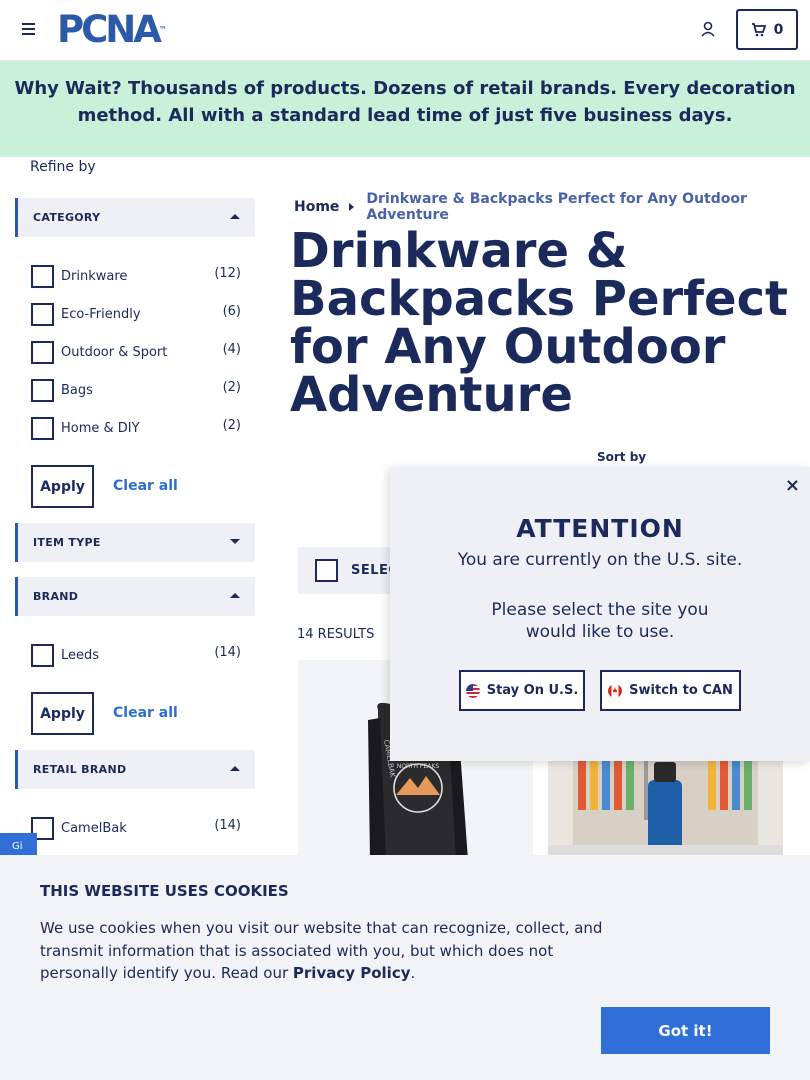  What do you see at coordinates (405, 30) in the screenshot?
I see `site-header: PCNA™ 0` at bounding box center [405, 30].